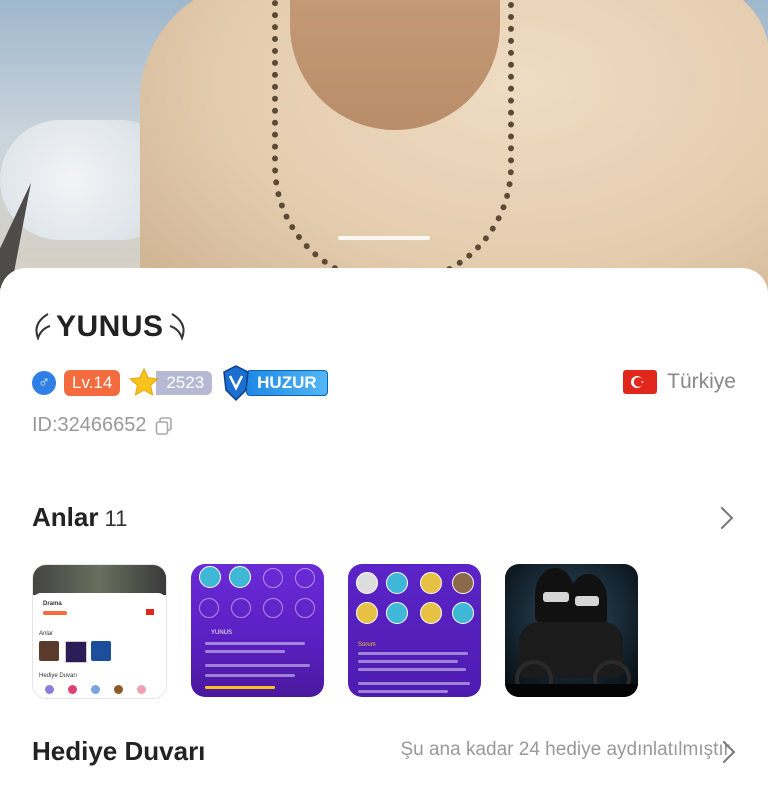  Describe the element at coordinates (393, 143) in the screenshot. I see `cover-chain` at that location.